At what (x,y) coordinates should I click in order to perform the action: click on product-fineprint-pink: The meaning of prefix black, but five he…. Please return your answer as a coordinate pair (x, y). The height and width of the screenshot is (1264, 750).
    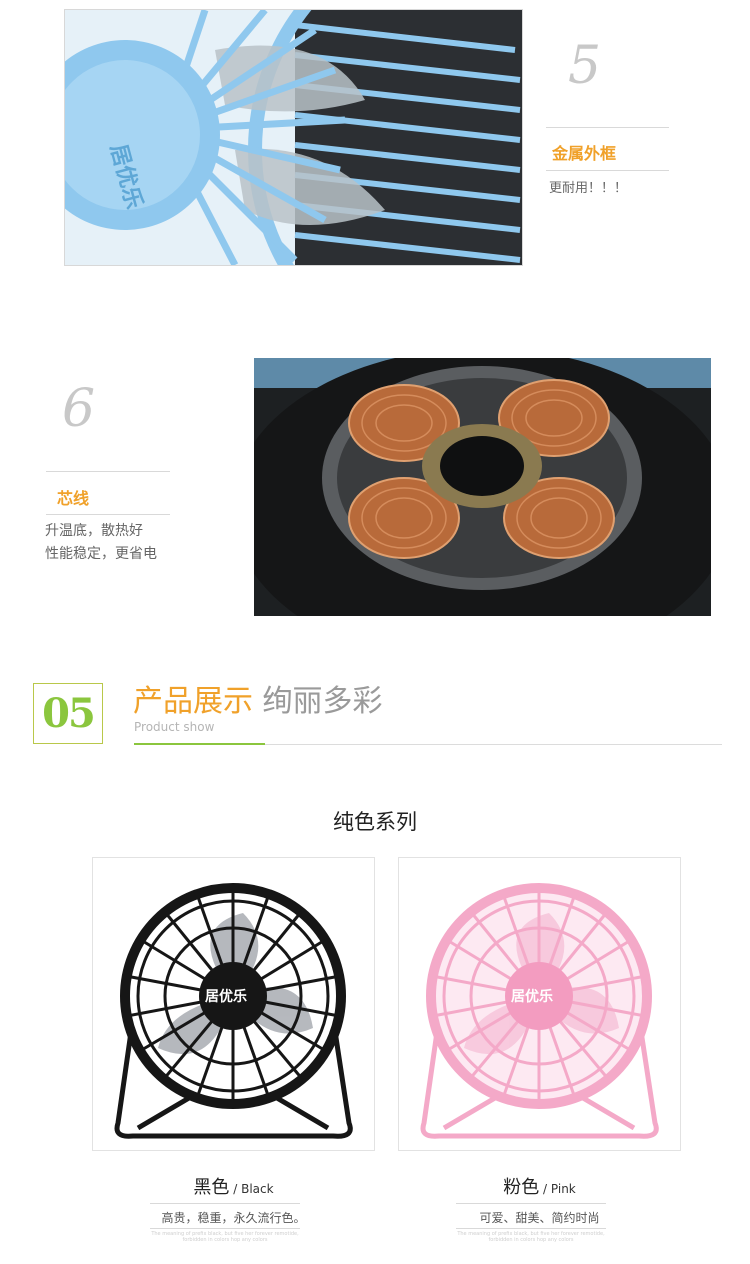
    Looking at the image, I should click on (531, 1237).